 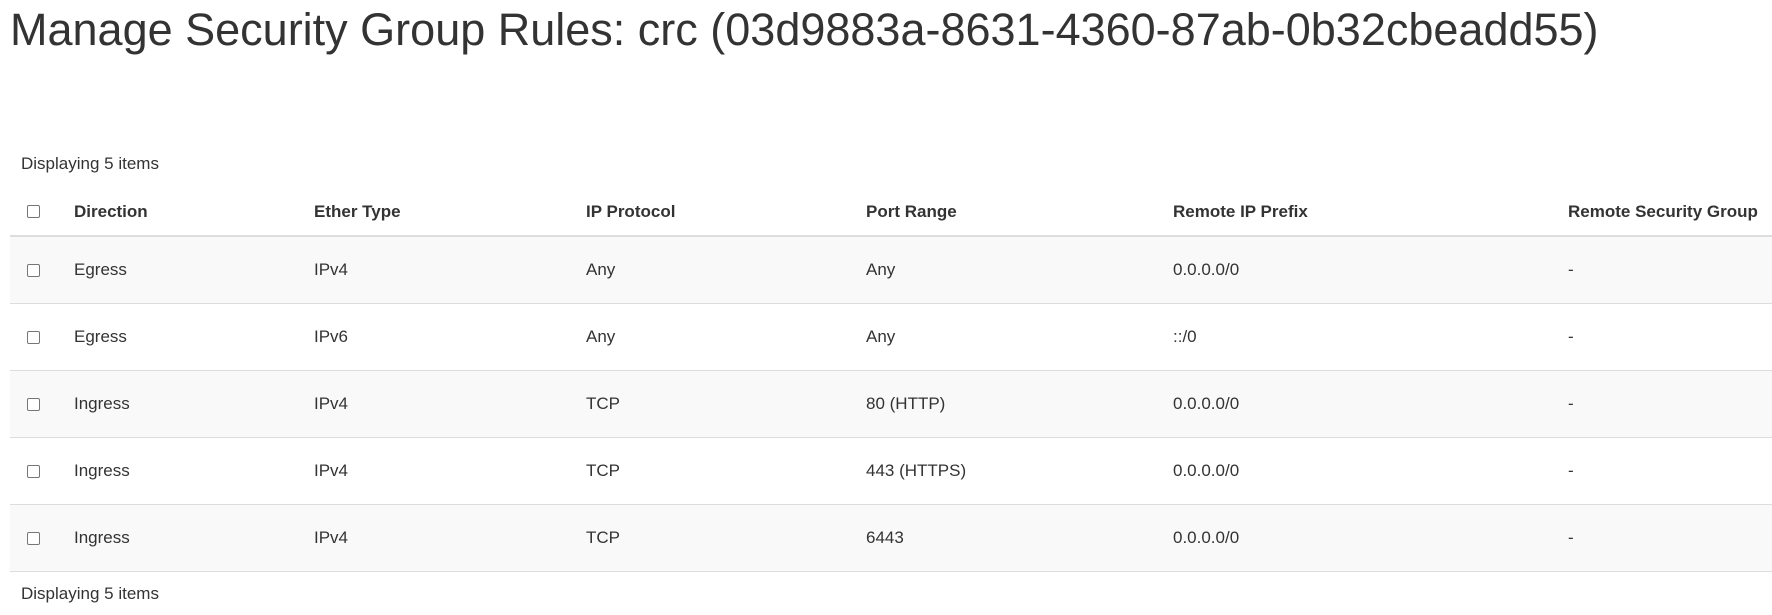 What do you see at coordinates (1370, 337) in the screenshot?
I see `cell-remote-ip-prefix: ::/0` at bounding box center [1370, 337].